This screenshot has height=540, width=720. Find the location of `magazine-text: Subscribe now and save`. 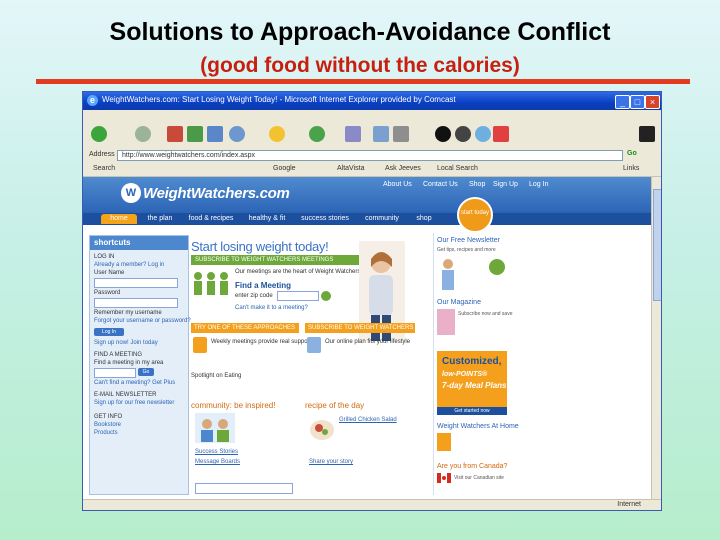

magazine-text: Subscribe now and save is located at coordinates (485, 314).